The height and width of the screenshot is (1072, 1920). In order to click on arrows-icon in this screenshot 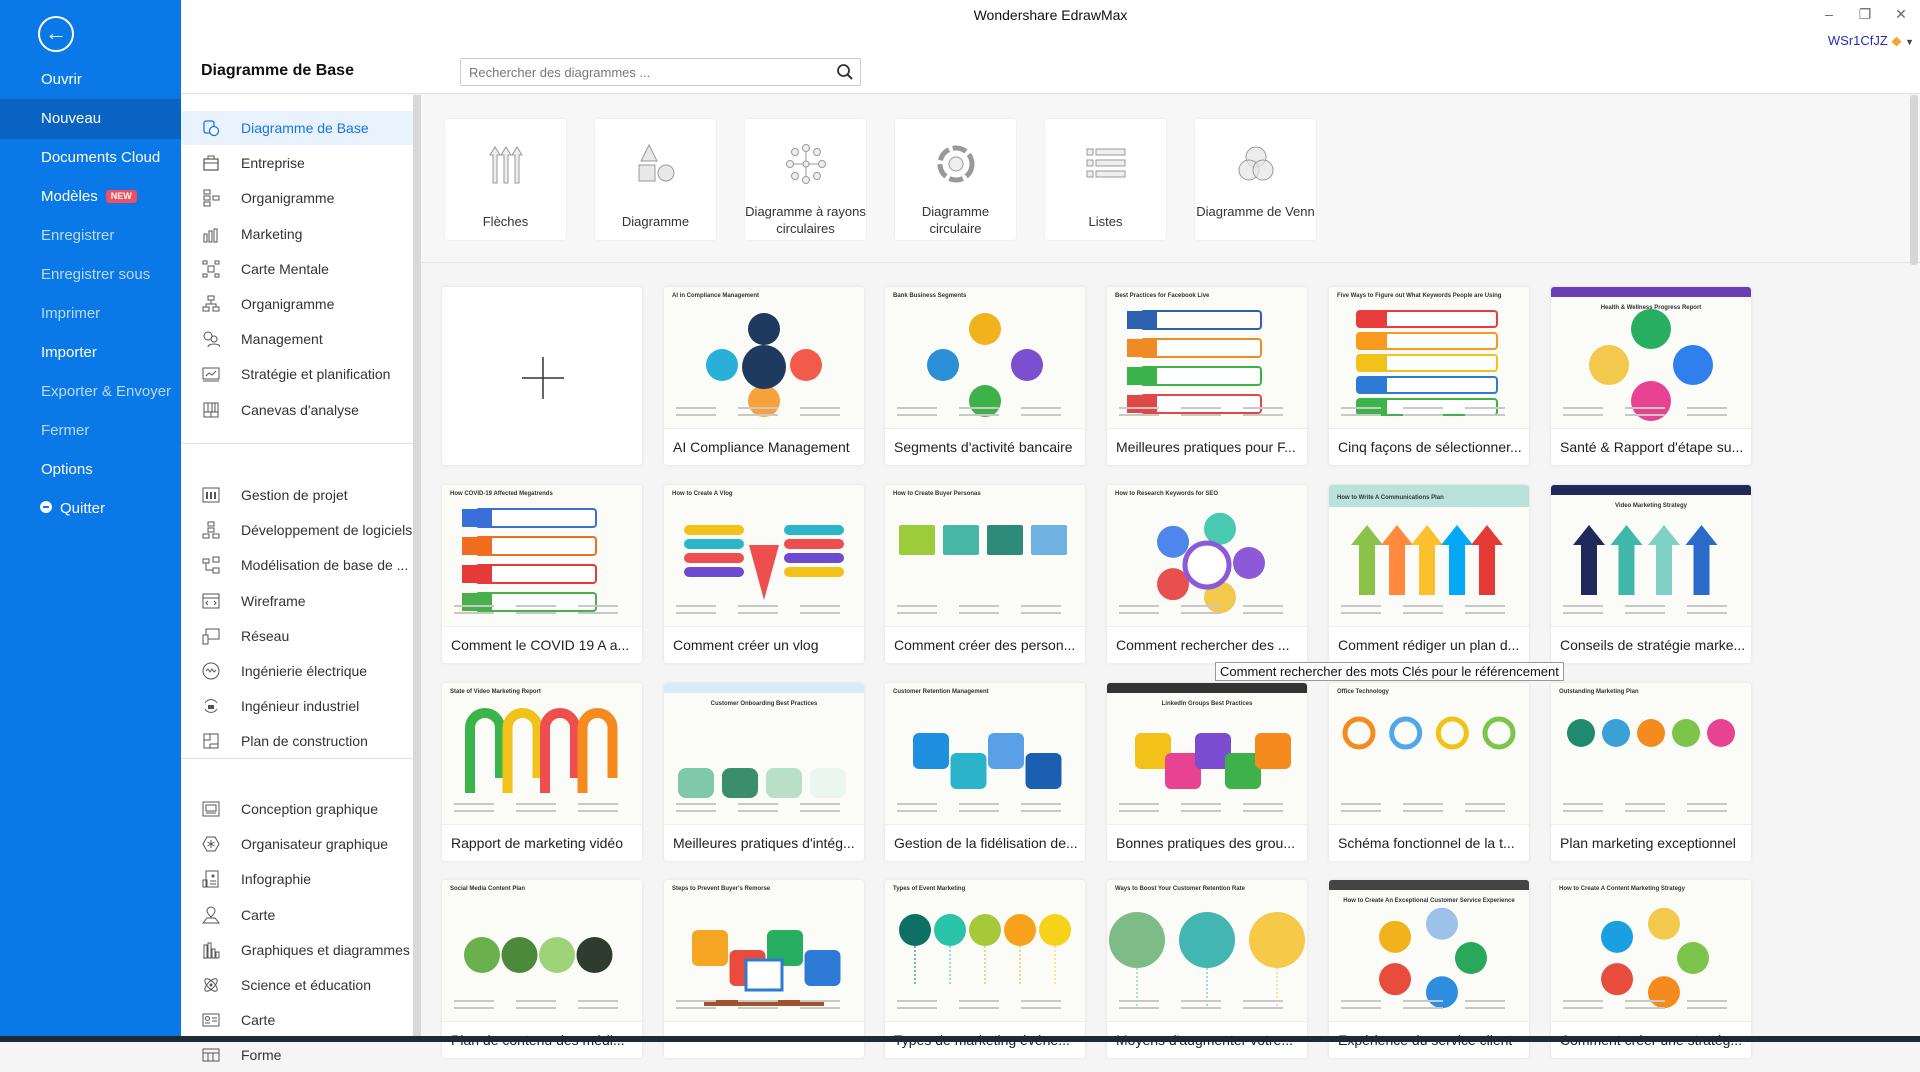, I will do `click(506, 165)`.